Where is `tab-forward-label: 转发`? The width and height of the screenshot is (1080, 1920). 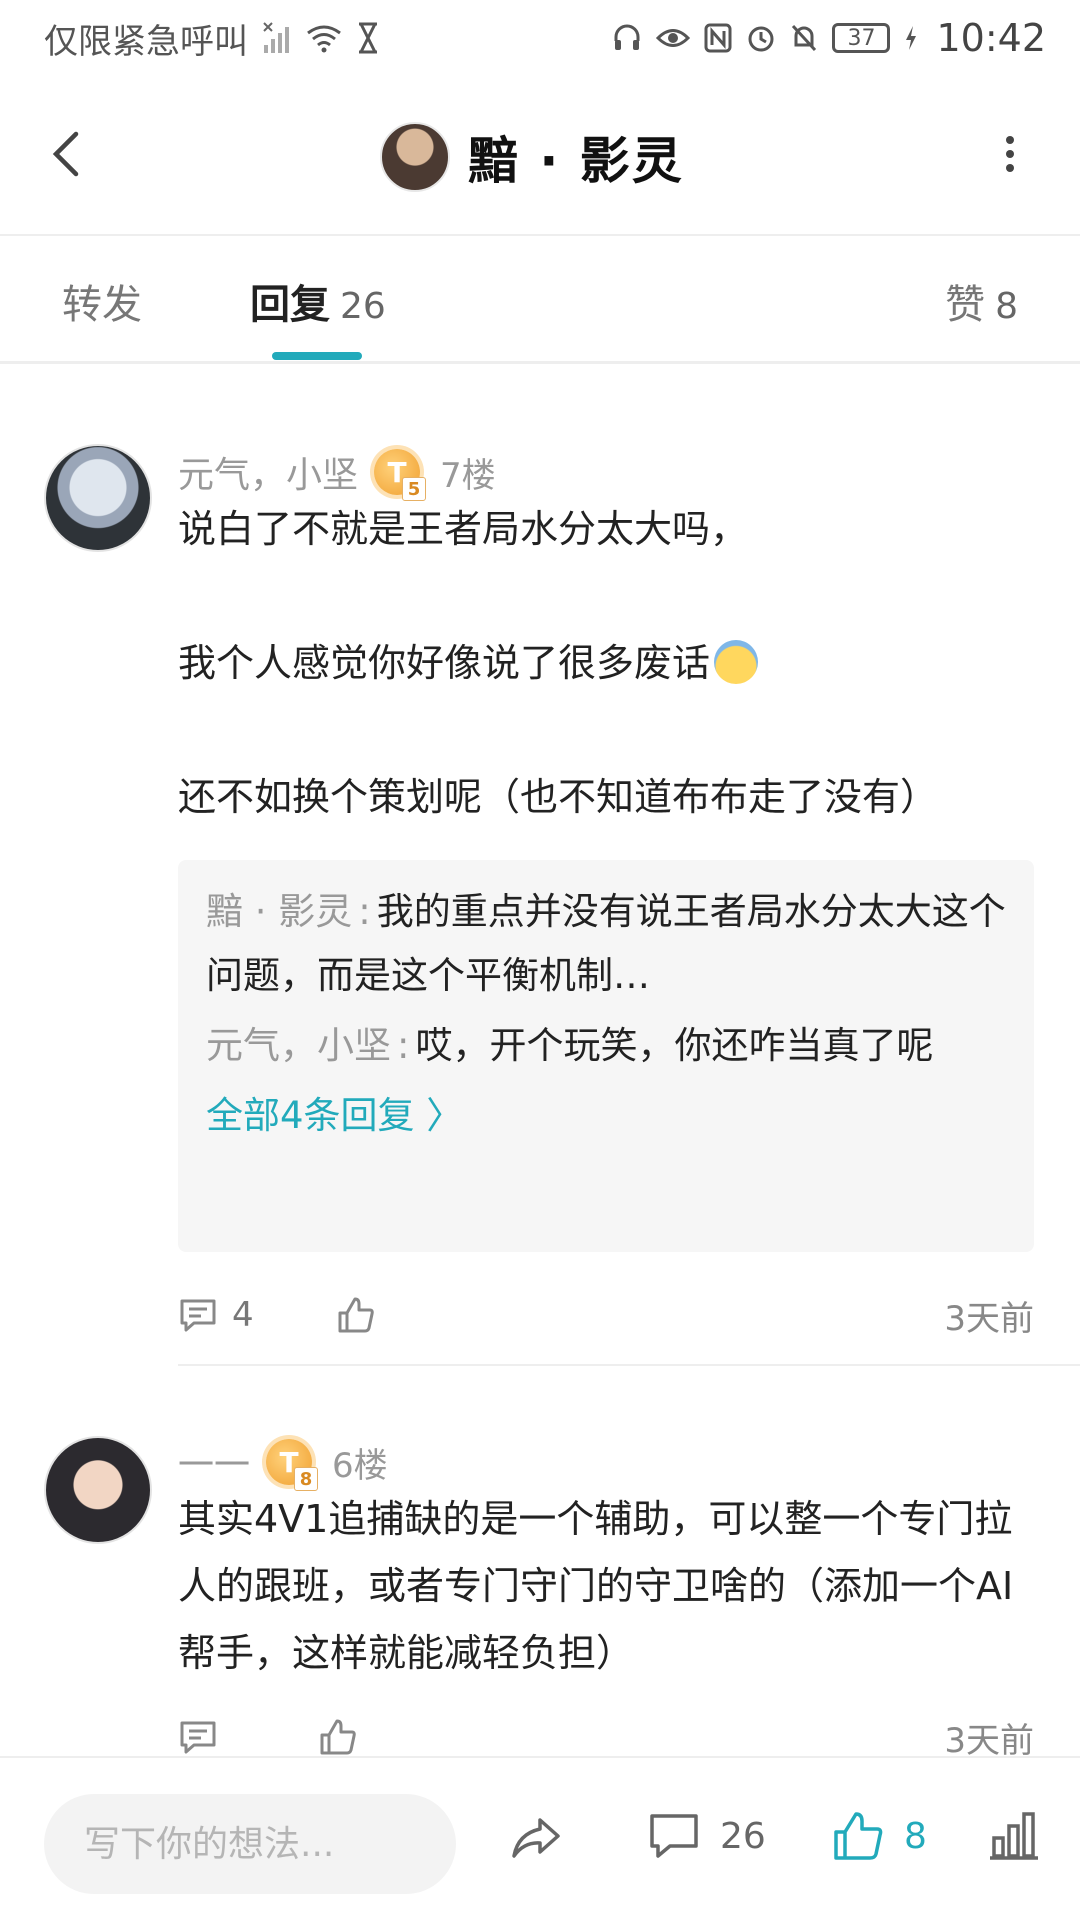
tab-forward-label: 转发 is located at coordinates (102, 305).